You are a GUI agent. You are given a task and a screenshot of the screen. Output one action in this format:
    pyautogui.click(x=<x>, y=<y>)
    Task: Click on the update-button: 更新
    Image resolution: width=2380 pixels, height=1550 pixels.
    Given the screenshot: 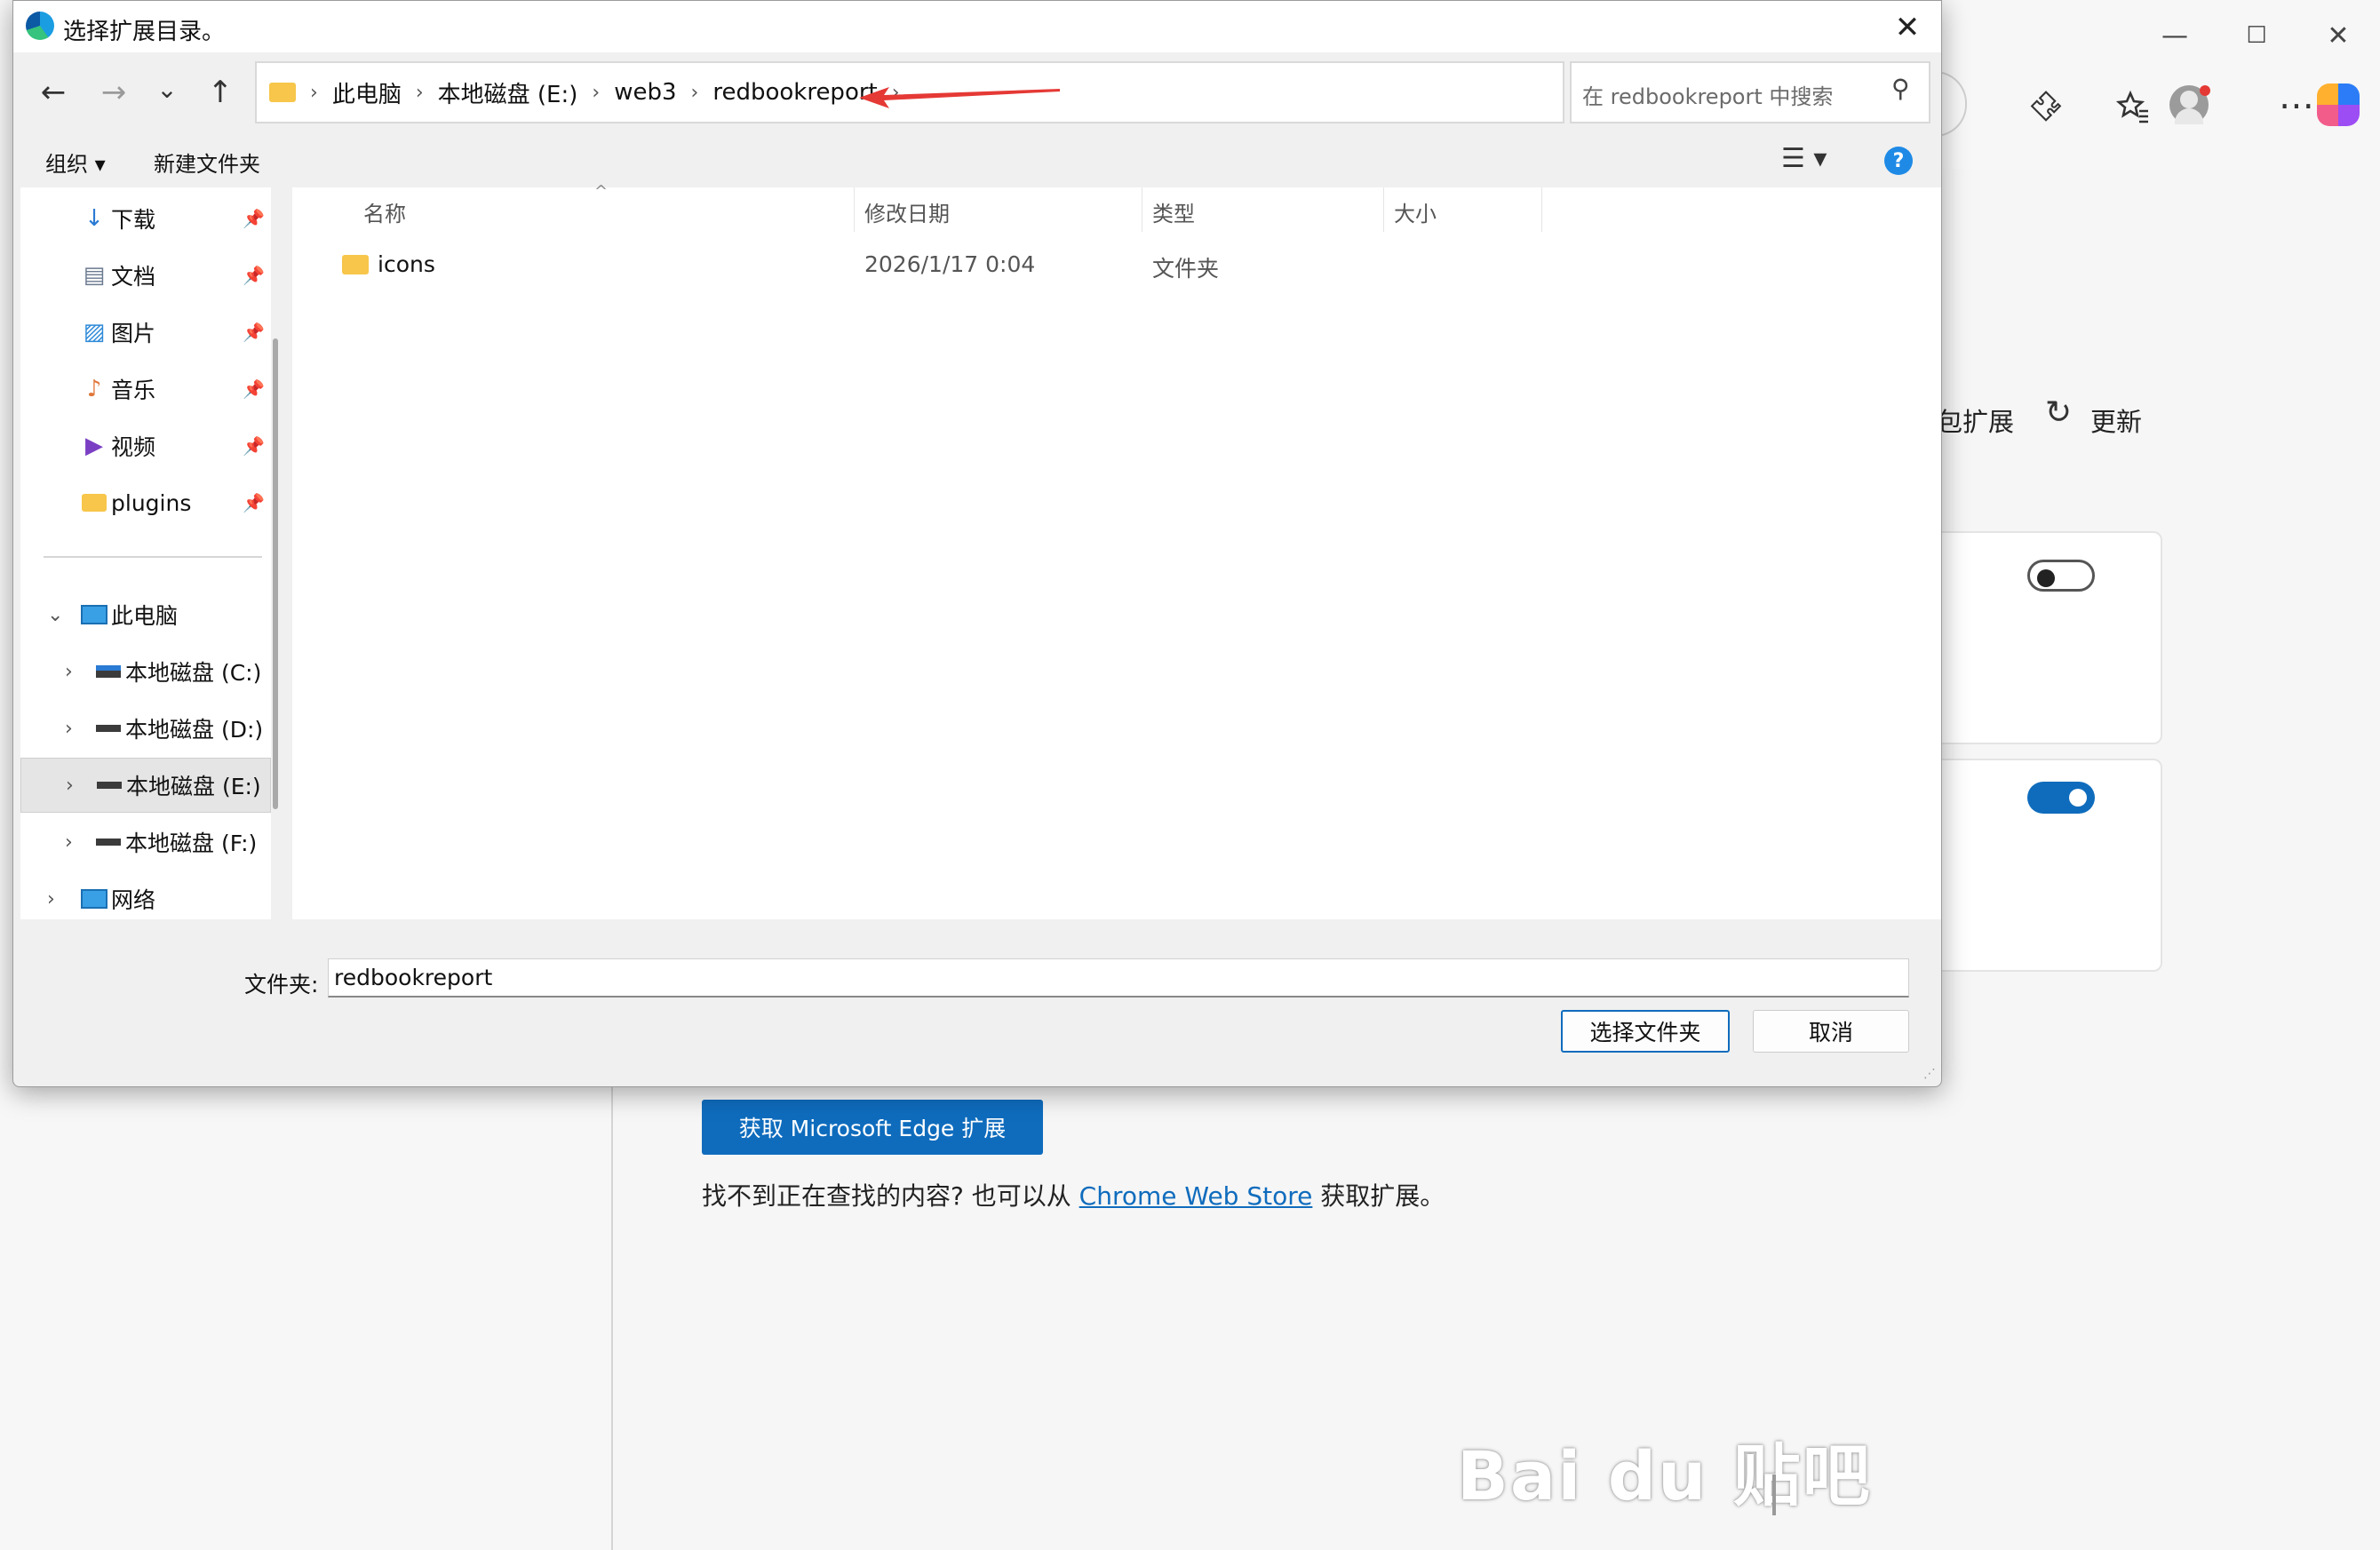 What is the action you would take?
    pyautogui.click(x=2116, y=420)
    